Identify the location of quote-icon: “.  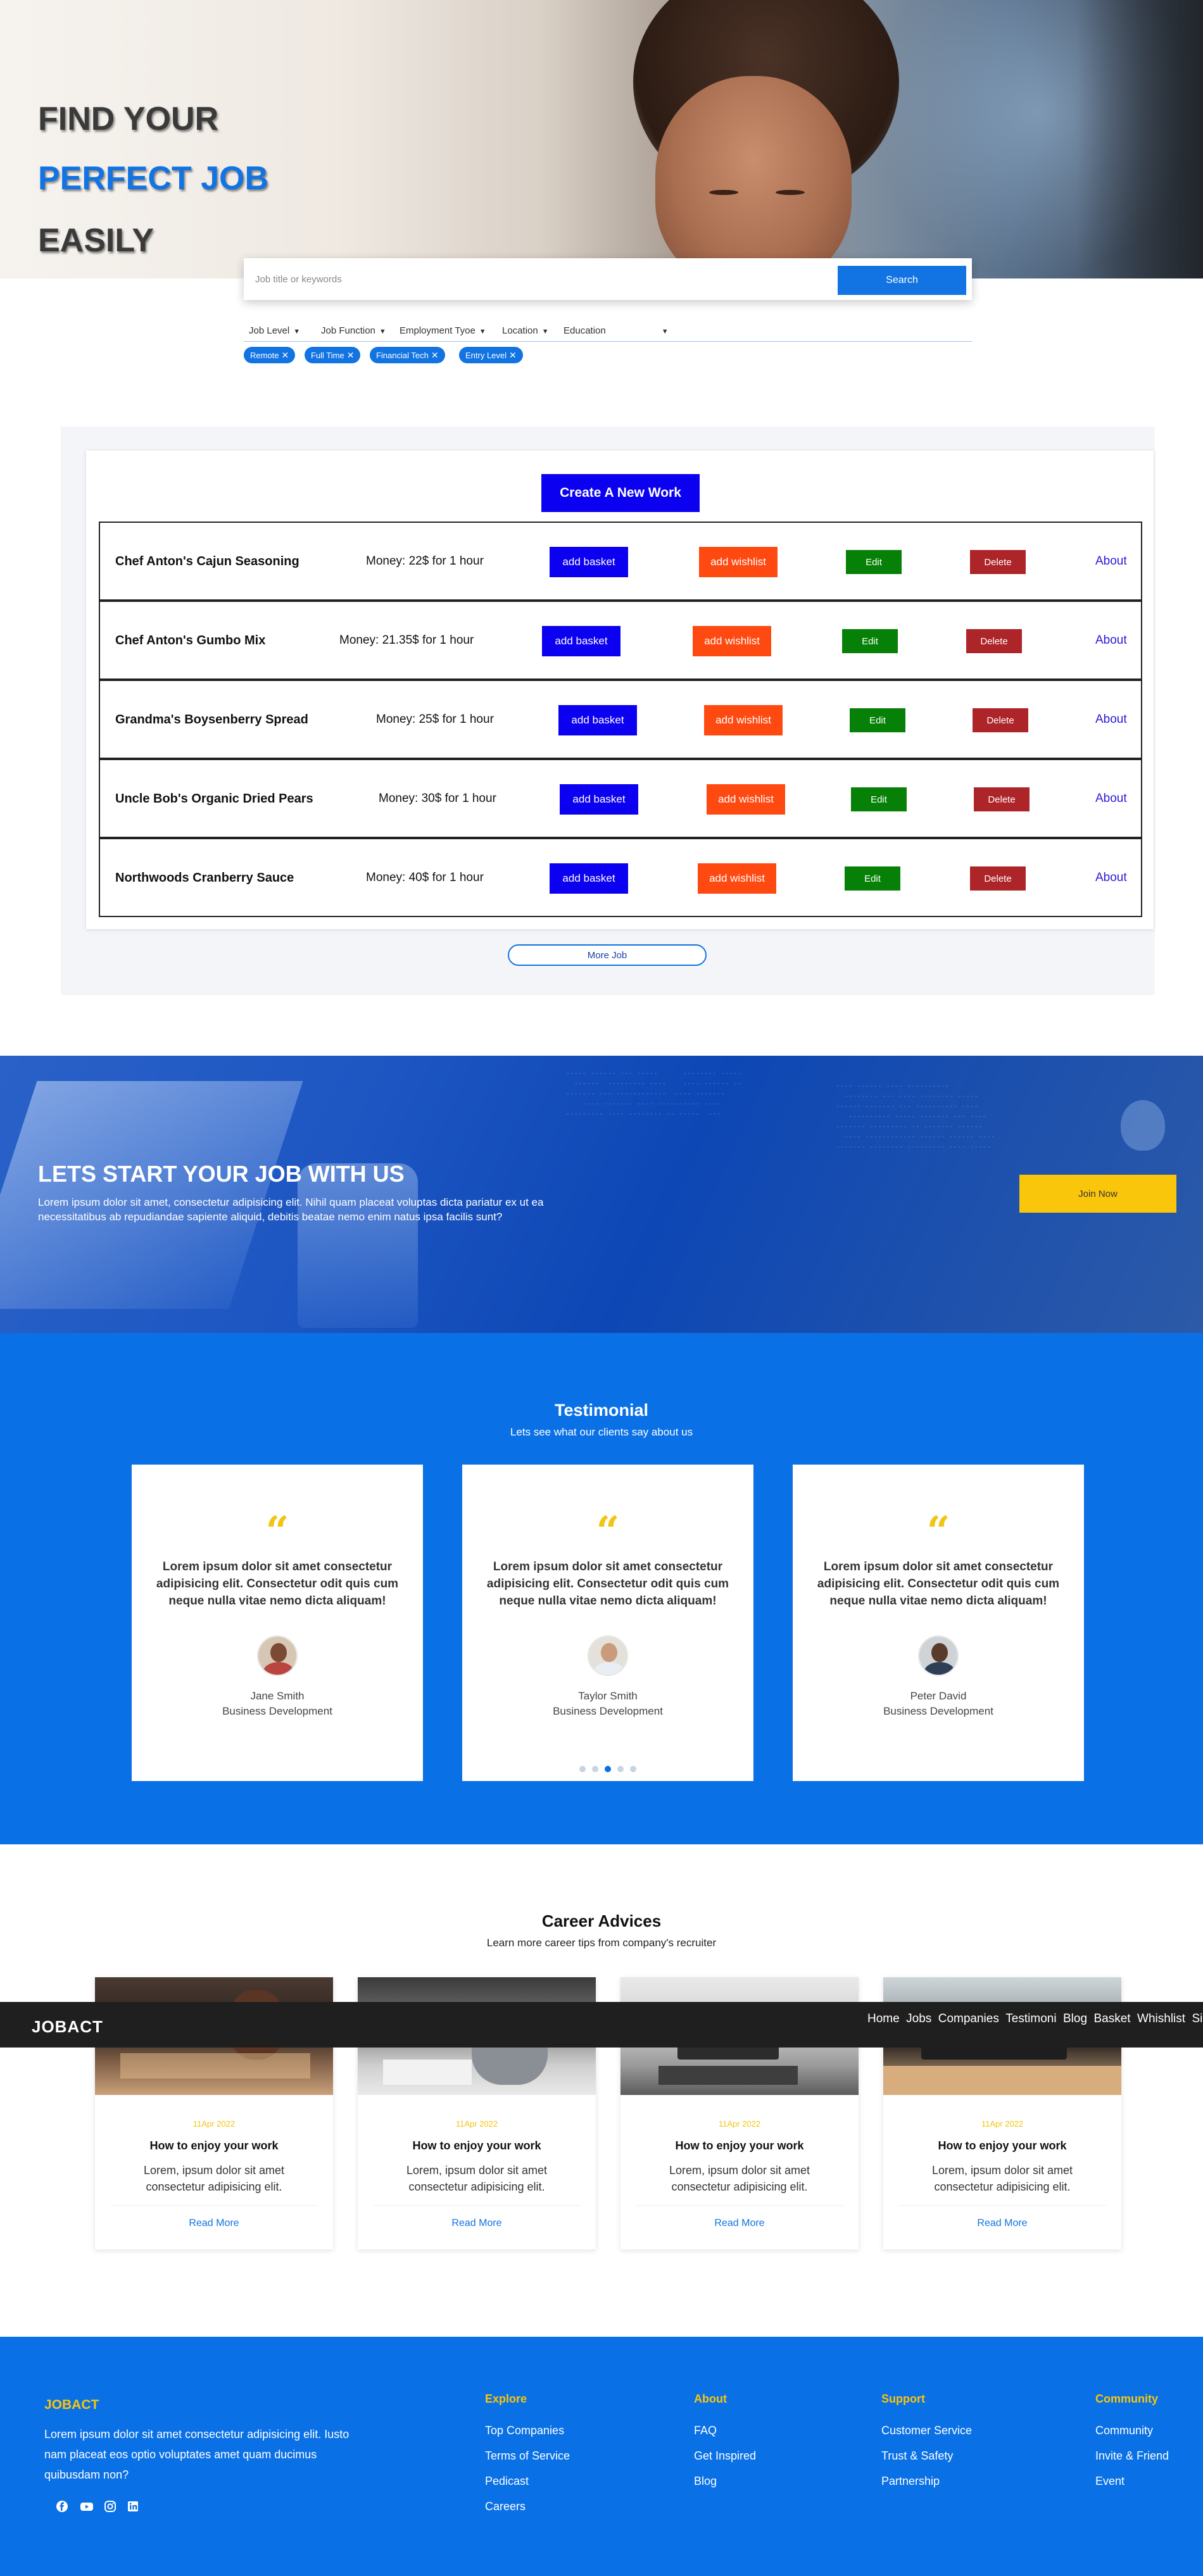
(608, 1531).